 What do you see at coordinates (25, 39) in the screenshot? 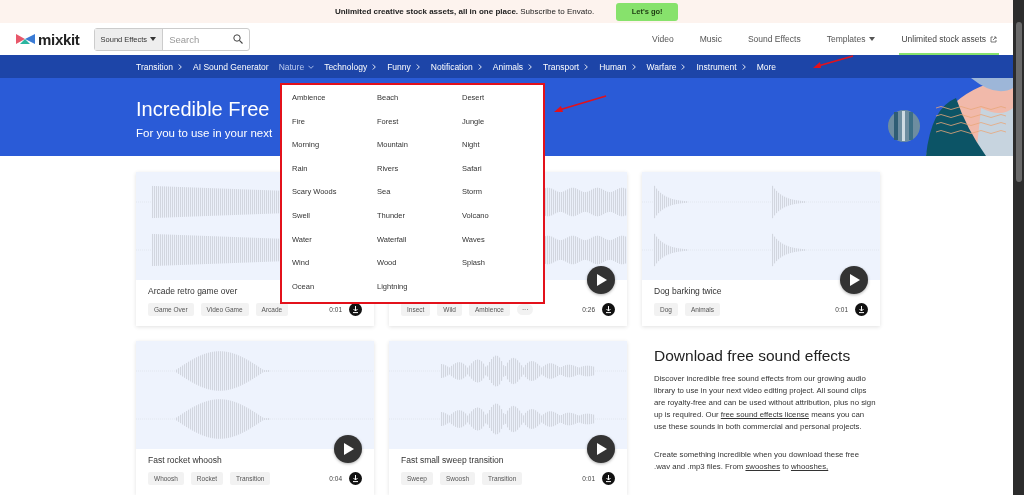
I see `logo-icon` at bounding box center [25, 39].